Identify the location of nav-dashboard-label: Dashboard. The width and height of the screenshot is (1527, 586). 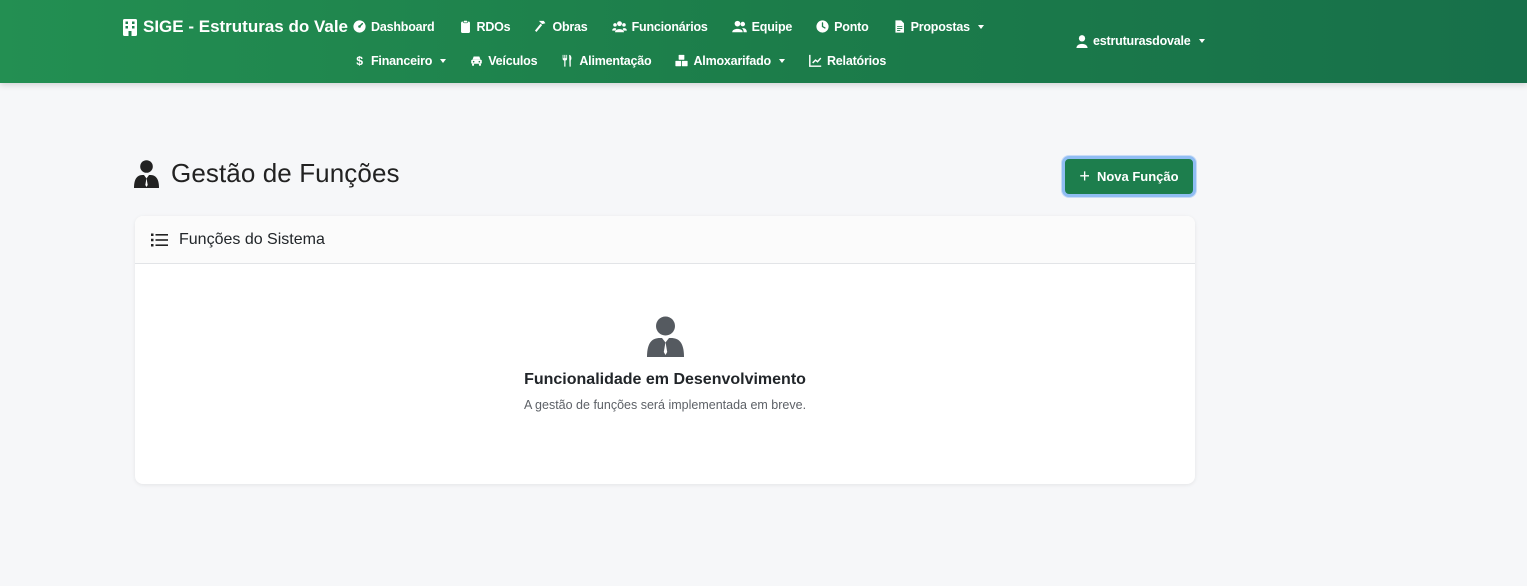
(403, 26).